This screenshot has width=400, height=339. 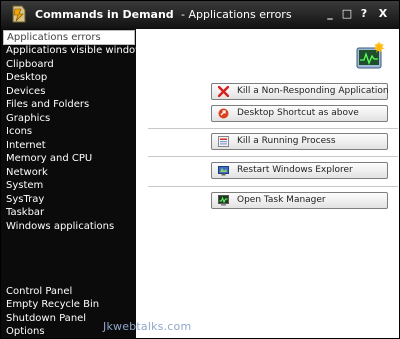 I want to click on restart-windows-explorer-button: Restart Windows Explorer, so click(x=299, y=170).